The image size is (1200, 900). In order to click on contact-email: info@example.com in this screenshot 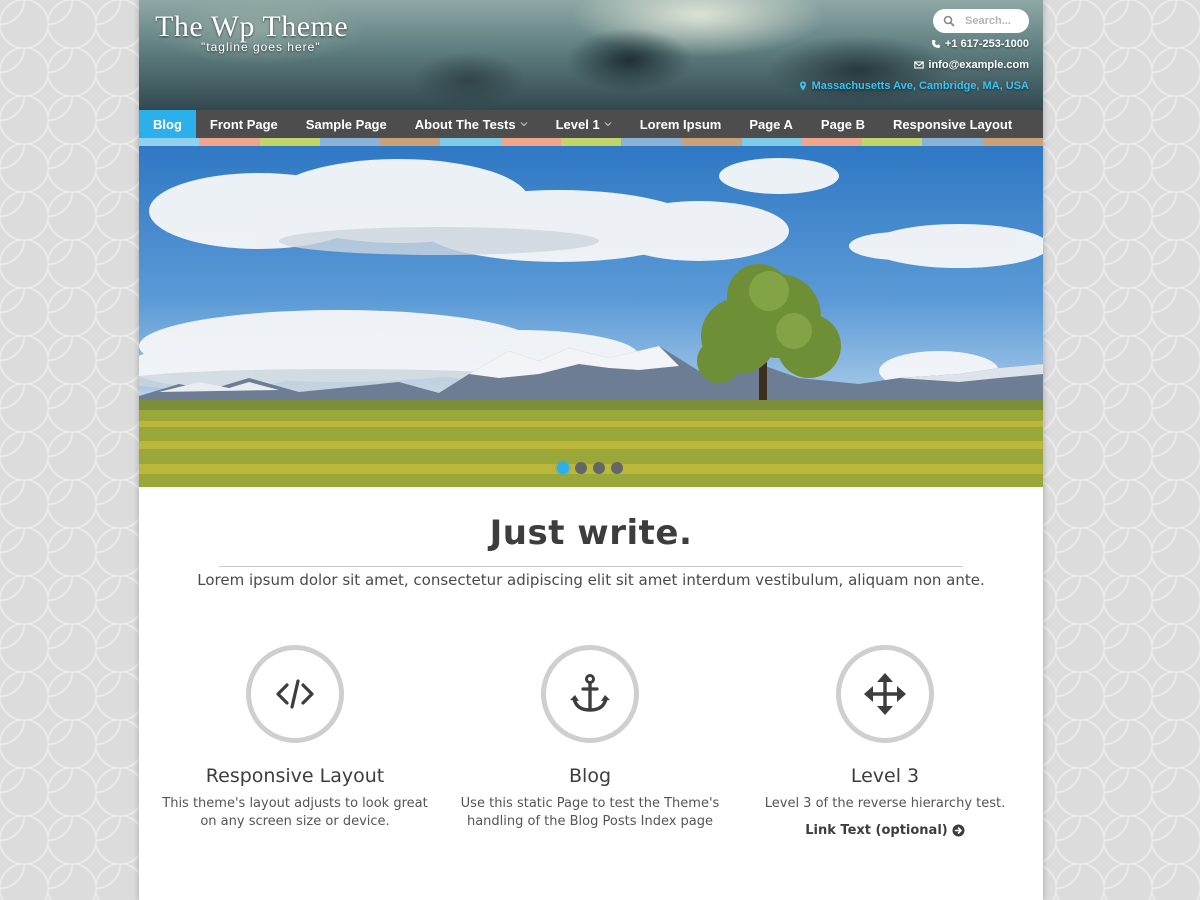, I will do `click(971, 65)`.